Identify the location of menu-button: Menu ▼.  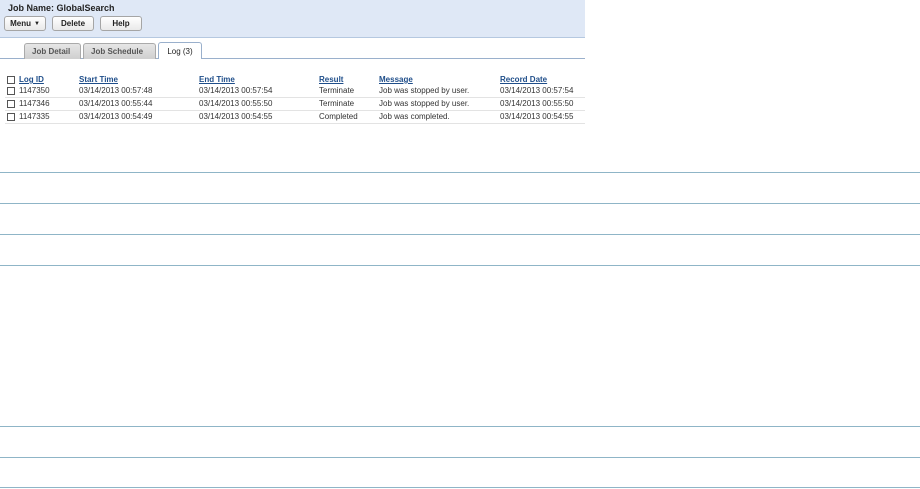
(25, 23).